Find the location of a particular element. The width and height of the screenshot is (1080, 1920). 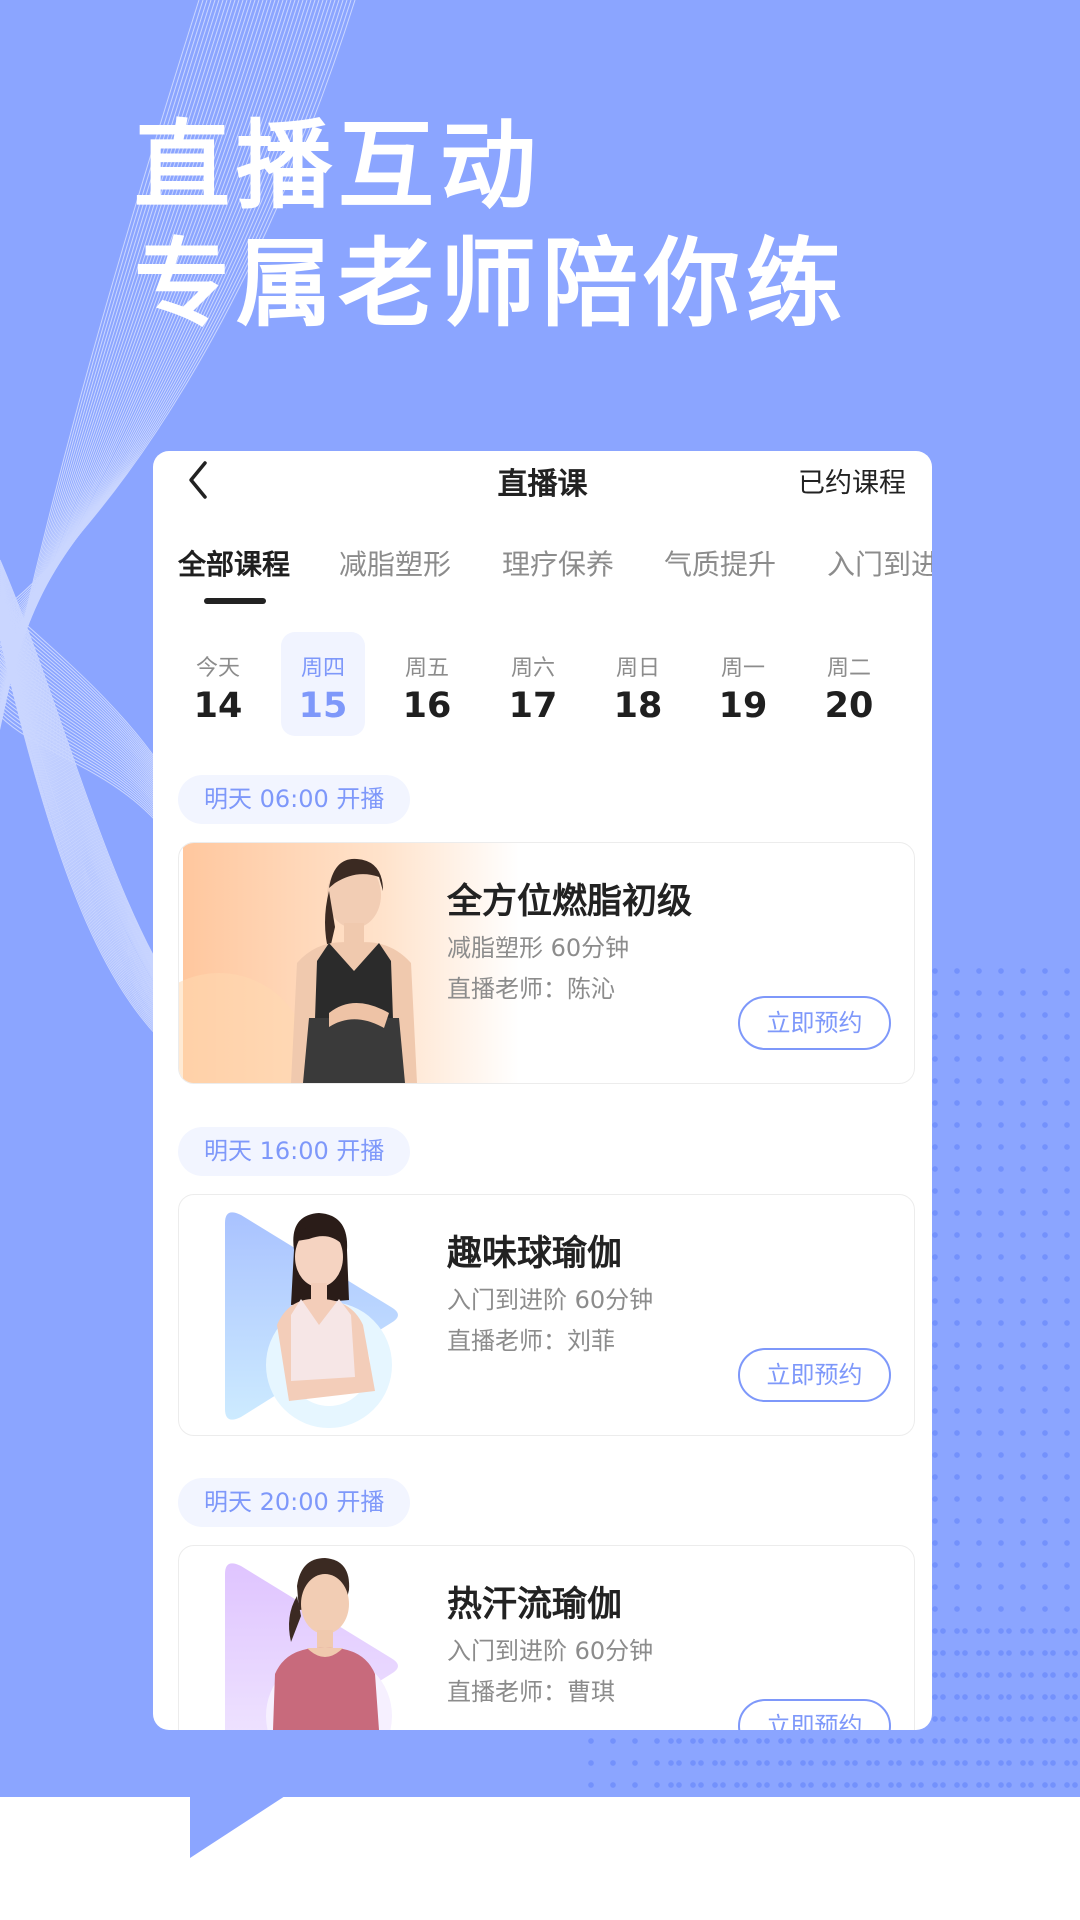

date-item: 今天 14 is located at coordinates (218, 684).